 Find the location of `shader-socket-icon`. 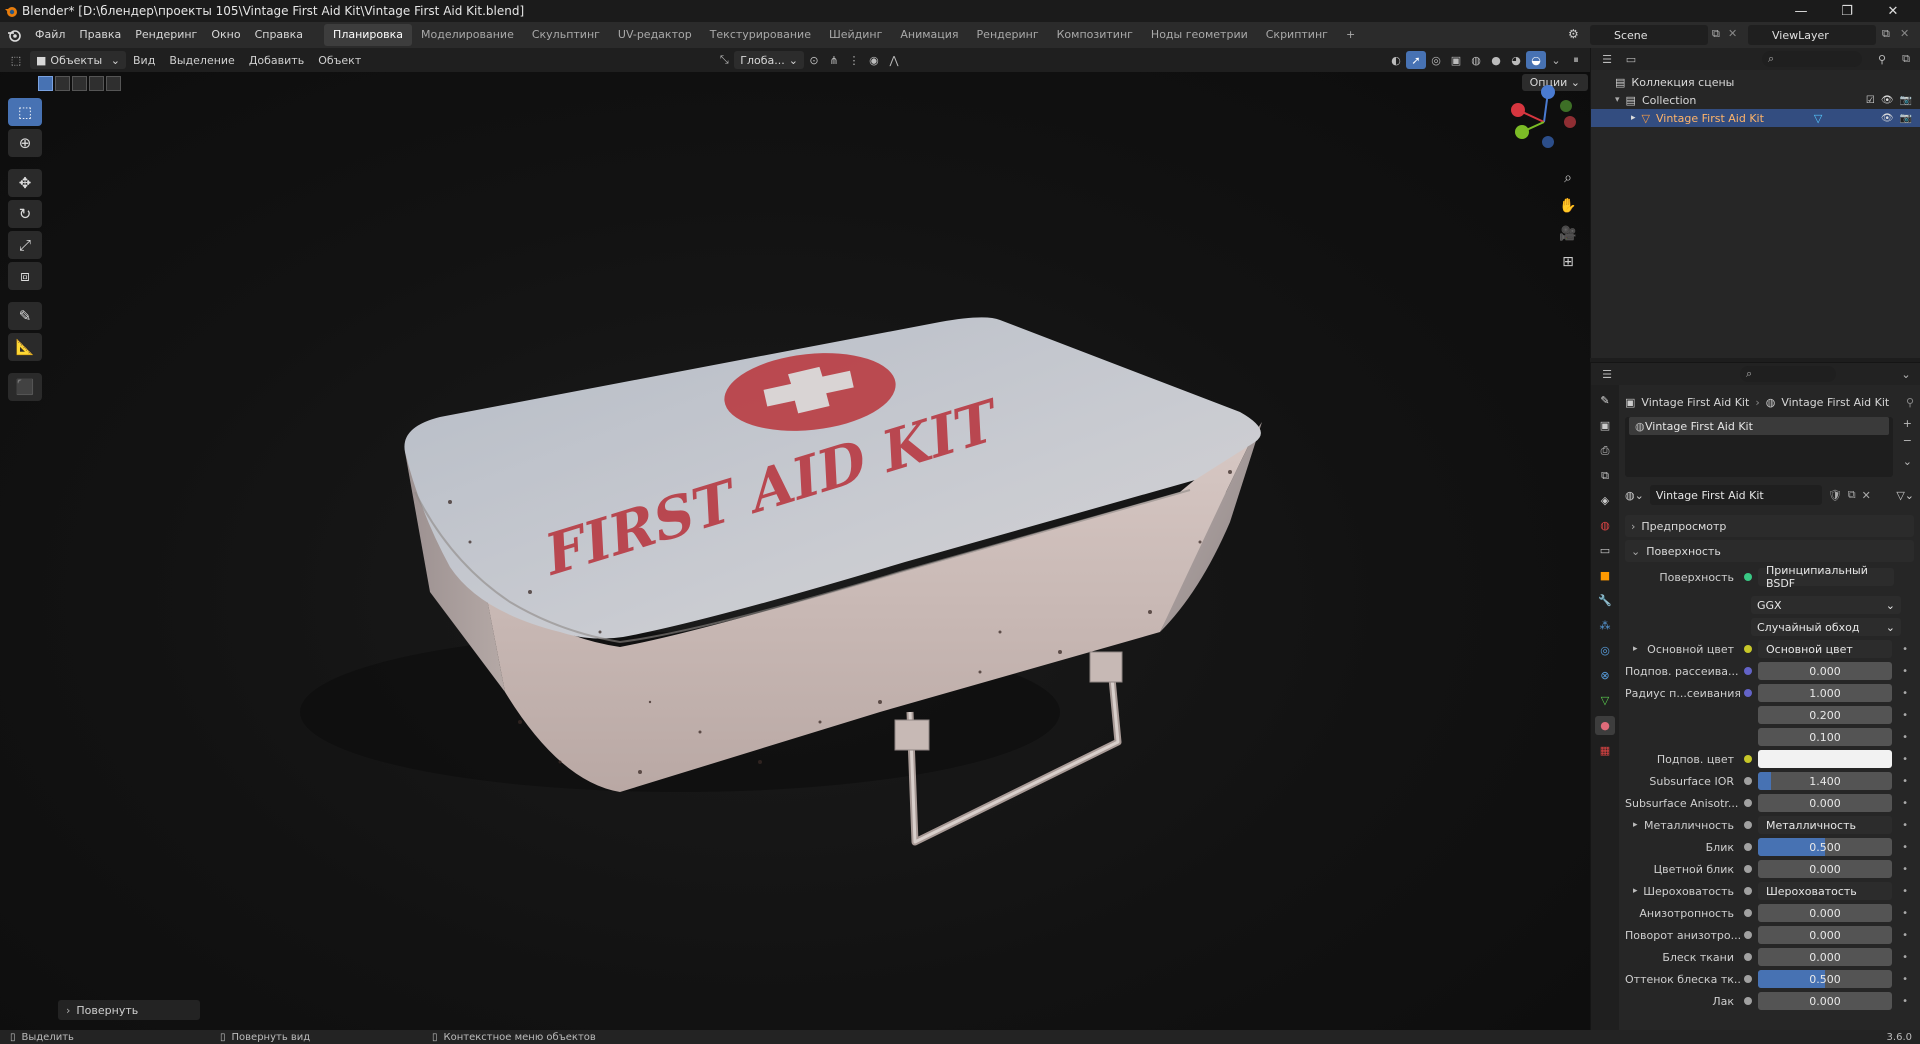

shader-socket-icon is located at coordinates (1748, 577).